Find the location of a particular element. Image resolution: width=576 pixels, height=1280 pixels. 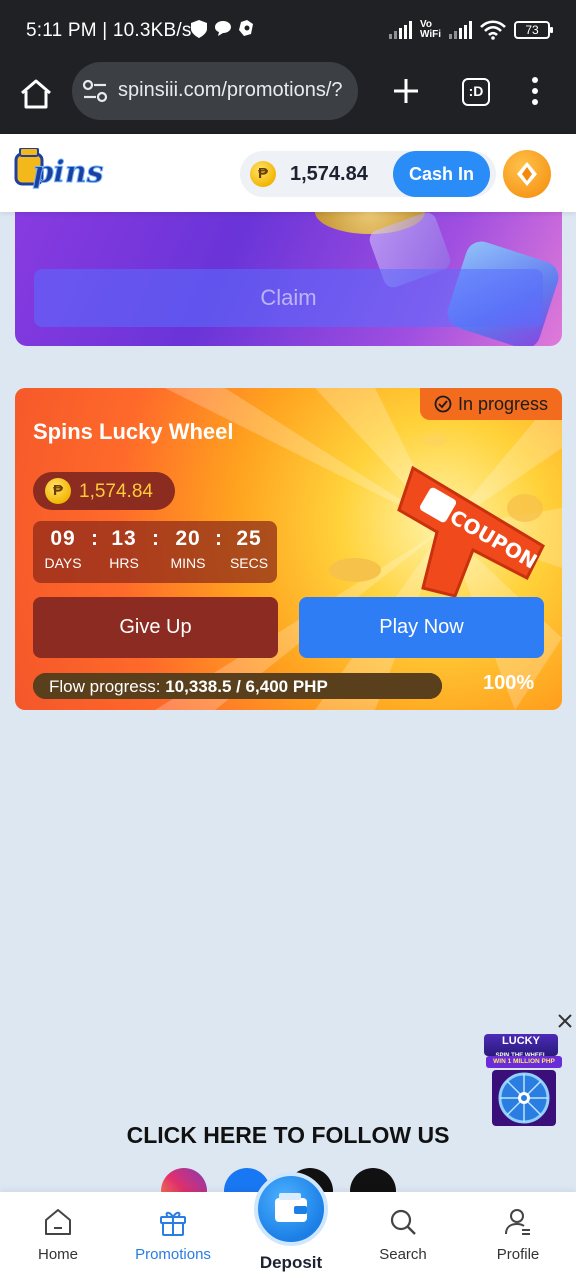

status-badge: In progress is located at coordinates (490, 404).